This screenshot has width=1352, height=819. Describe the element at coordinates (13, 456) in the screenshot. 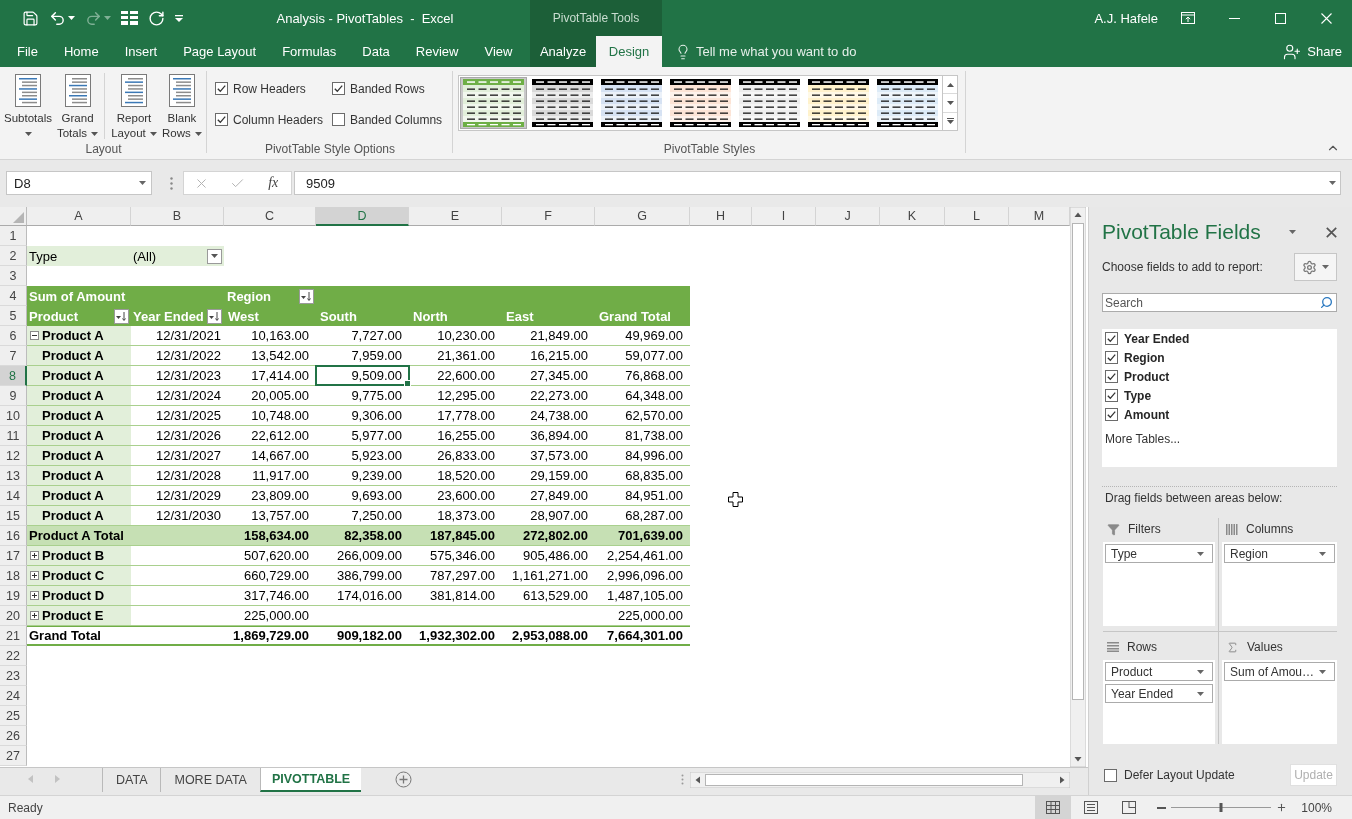

I see `row-header: 12` at that location.